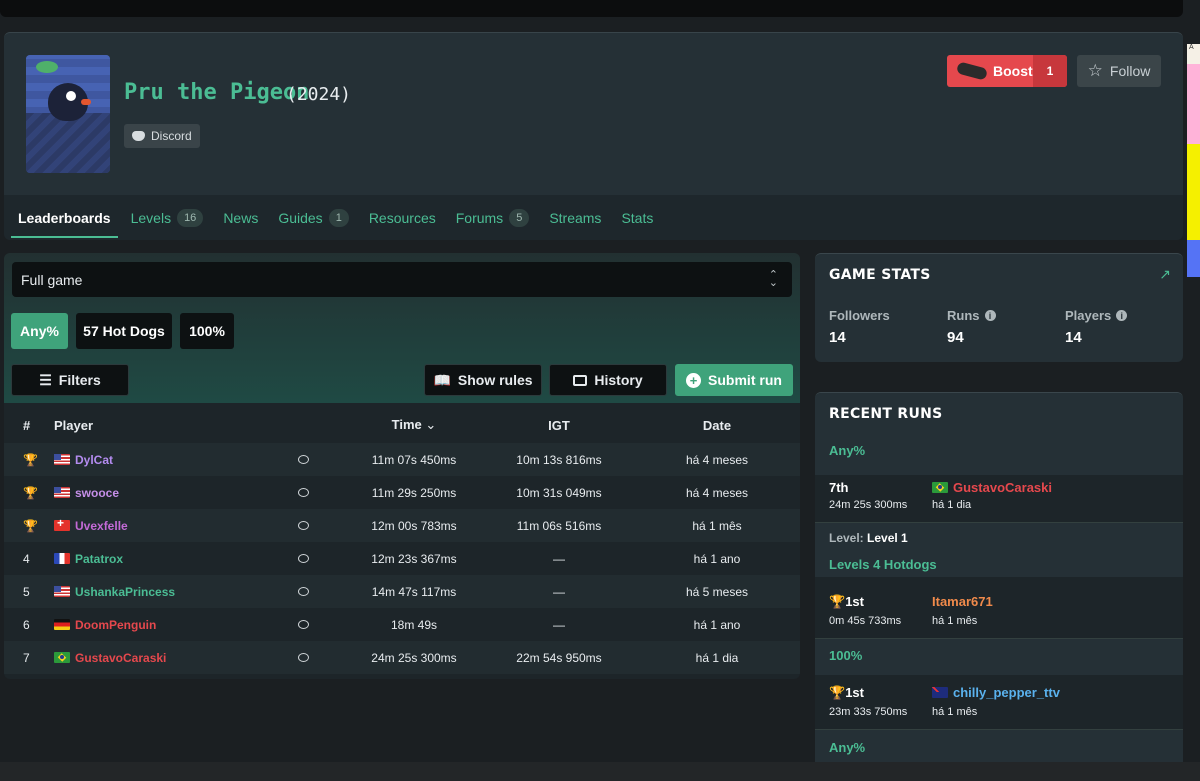 The height and width of the screenshot is (781, 1200). I want to click on player-cell: DylCat, so click(166, 459).